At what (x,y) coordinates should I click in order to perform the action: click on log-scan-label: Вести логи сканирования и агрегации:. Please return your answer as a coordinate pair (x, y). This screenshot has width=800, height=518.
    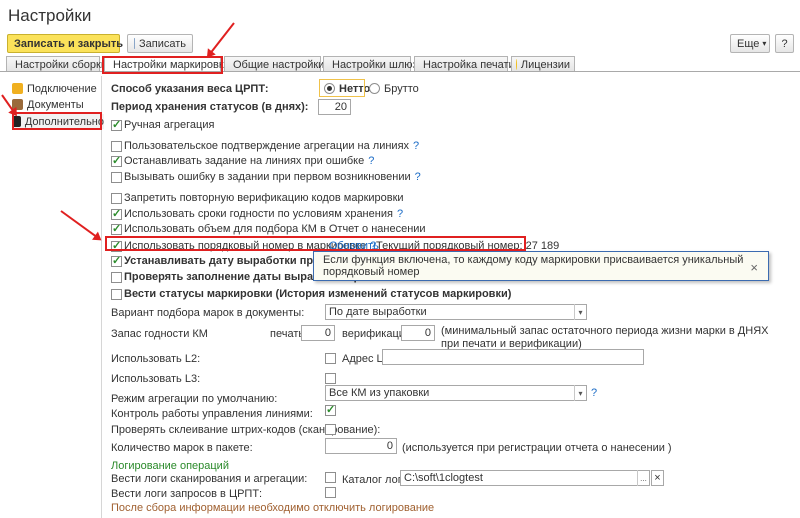
    Looking at the image, I should click on (209, 479).